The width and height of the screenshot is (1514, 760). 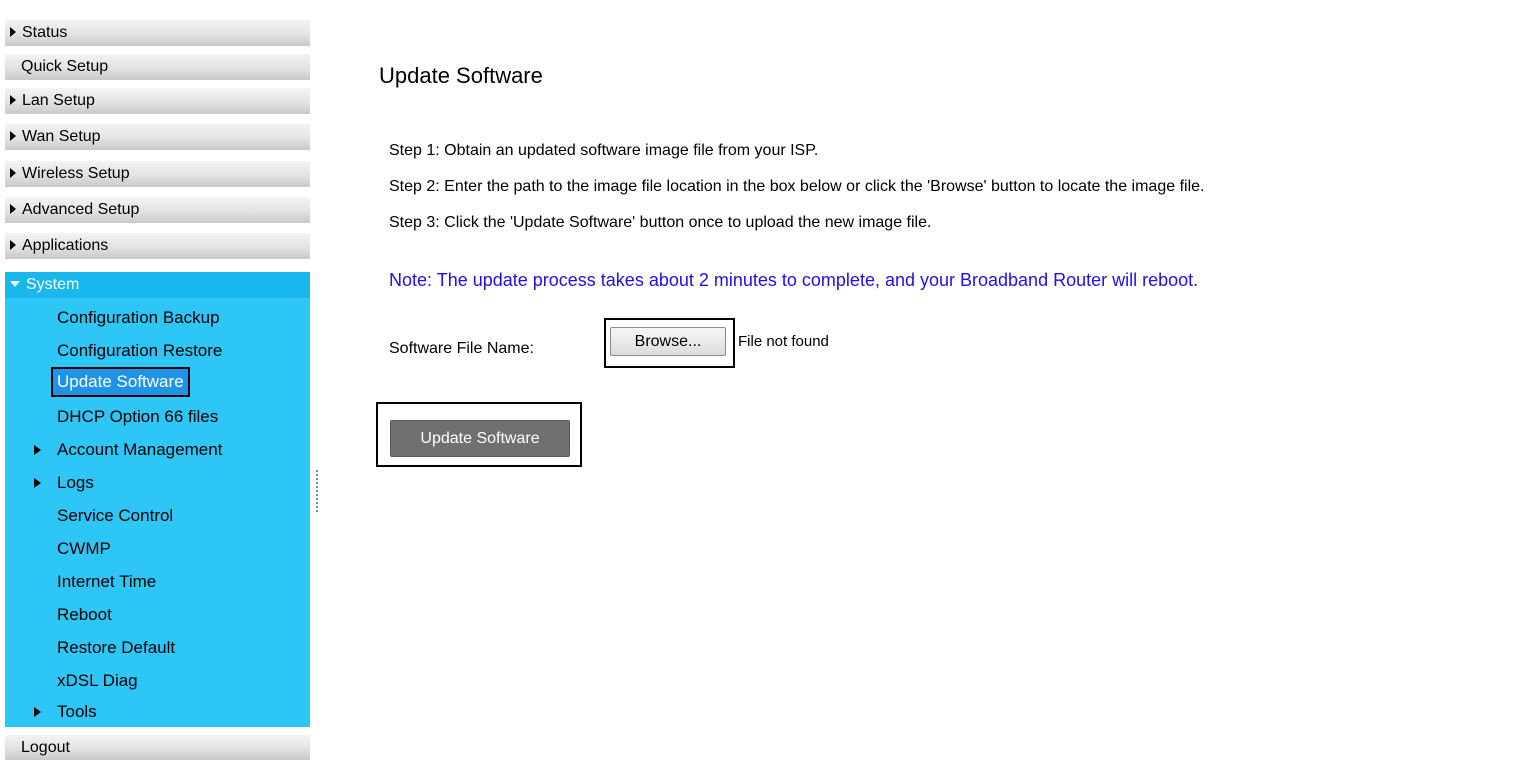 I want to click on submenu-item-update-software: Update Software, so click(x=157, y=382).